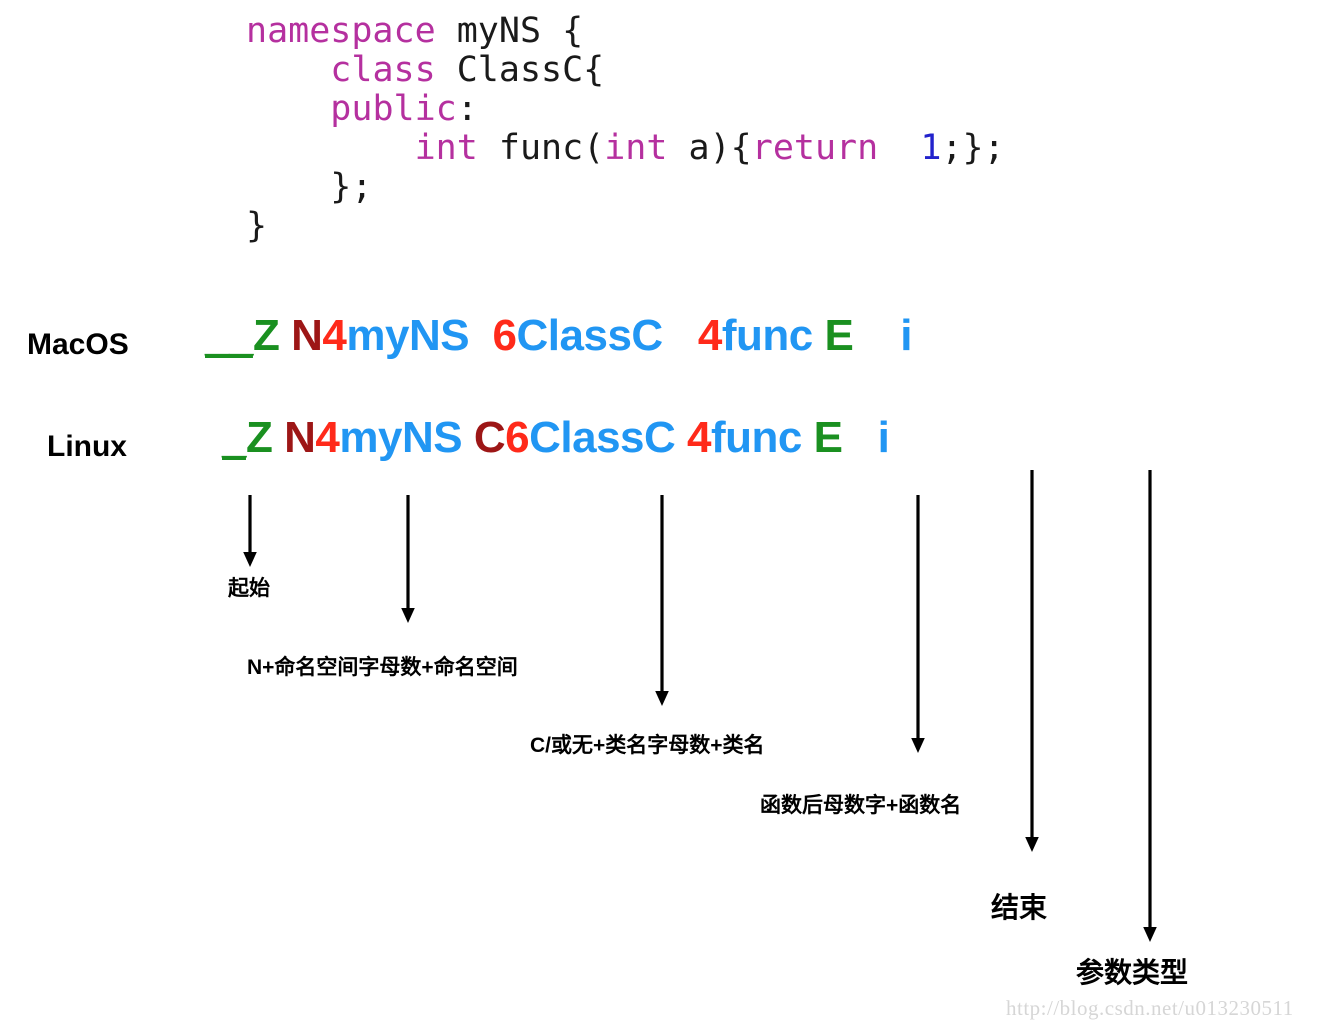 Image resolution: width=1322 pixels, height=1026 pixels. What do you see at coordinates (1132, 972) in the screenshot?
I see `annotation-label-paramtype: 参数类型` at bounding box center [1132, 972].